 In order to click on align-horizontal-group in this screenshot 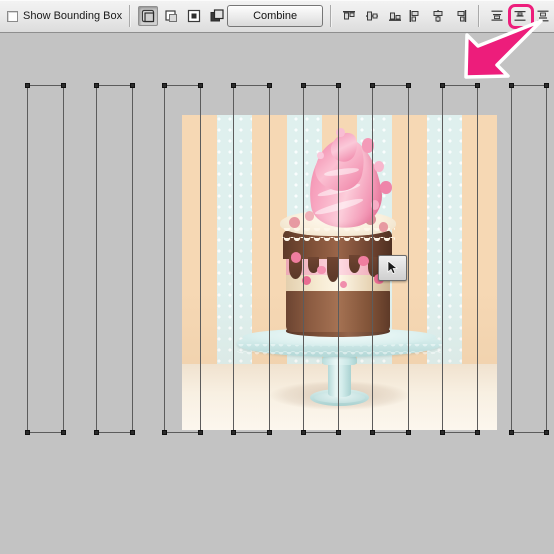, I will do `click(438, 16)`.